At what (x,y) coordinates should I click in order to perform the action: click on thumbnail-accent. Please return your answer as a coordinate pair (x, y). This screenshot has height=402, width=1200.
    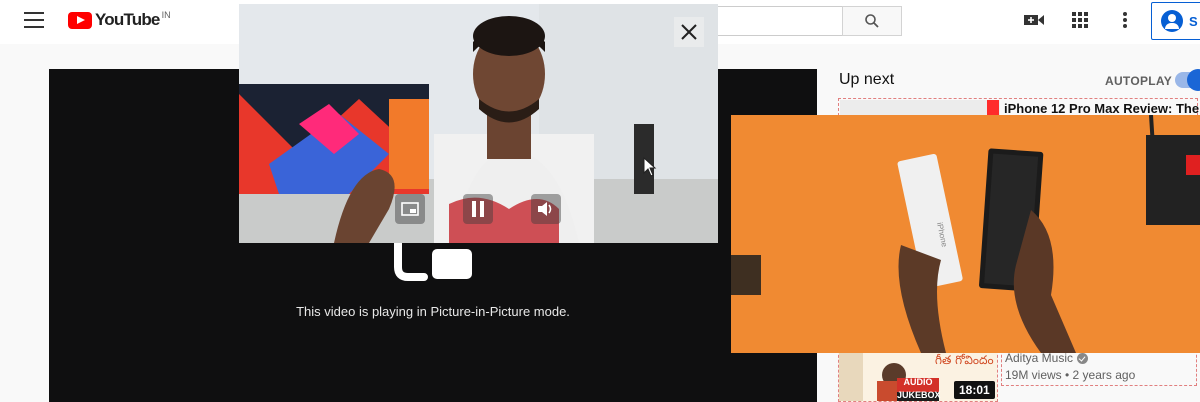
    Looking at the image, I should click on (993, 108).